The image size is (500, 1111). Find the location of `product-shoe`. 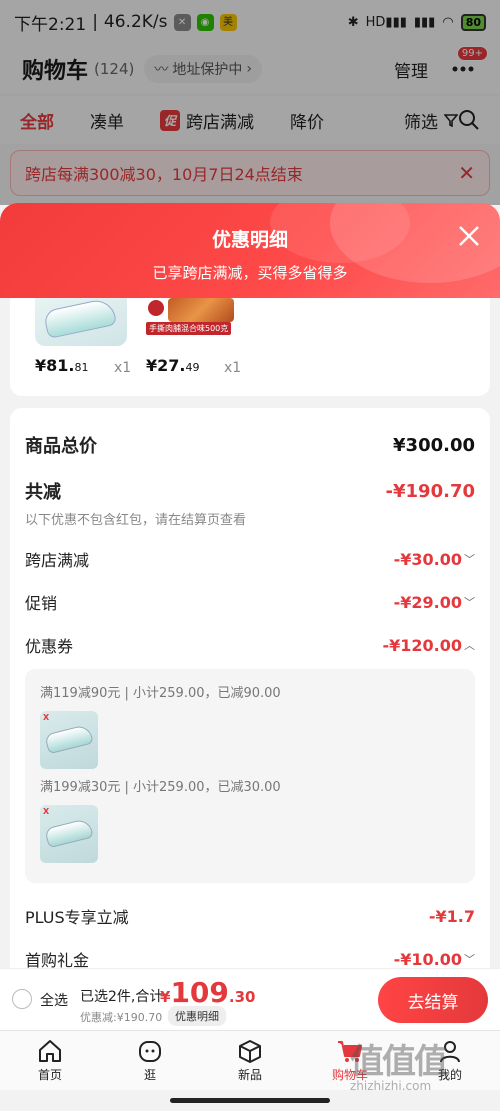

product-shoe is located at coordinates (81, 322).